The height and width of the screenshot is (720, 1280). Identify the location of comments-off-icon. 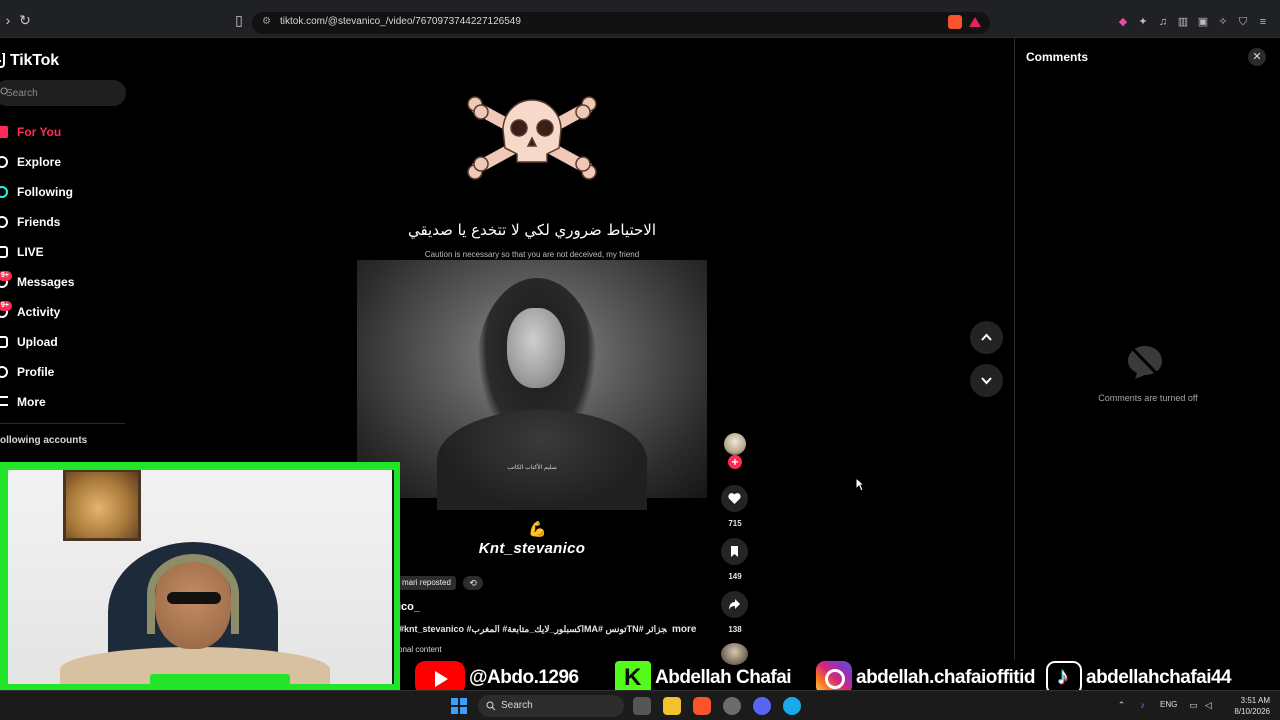
(1145, 362).